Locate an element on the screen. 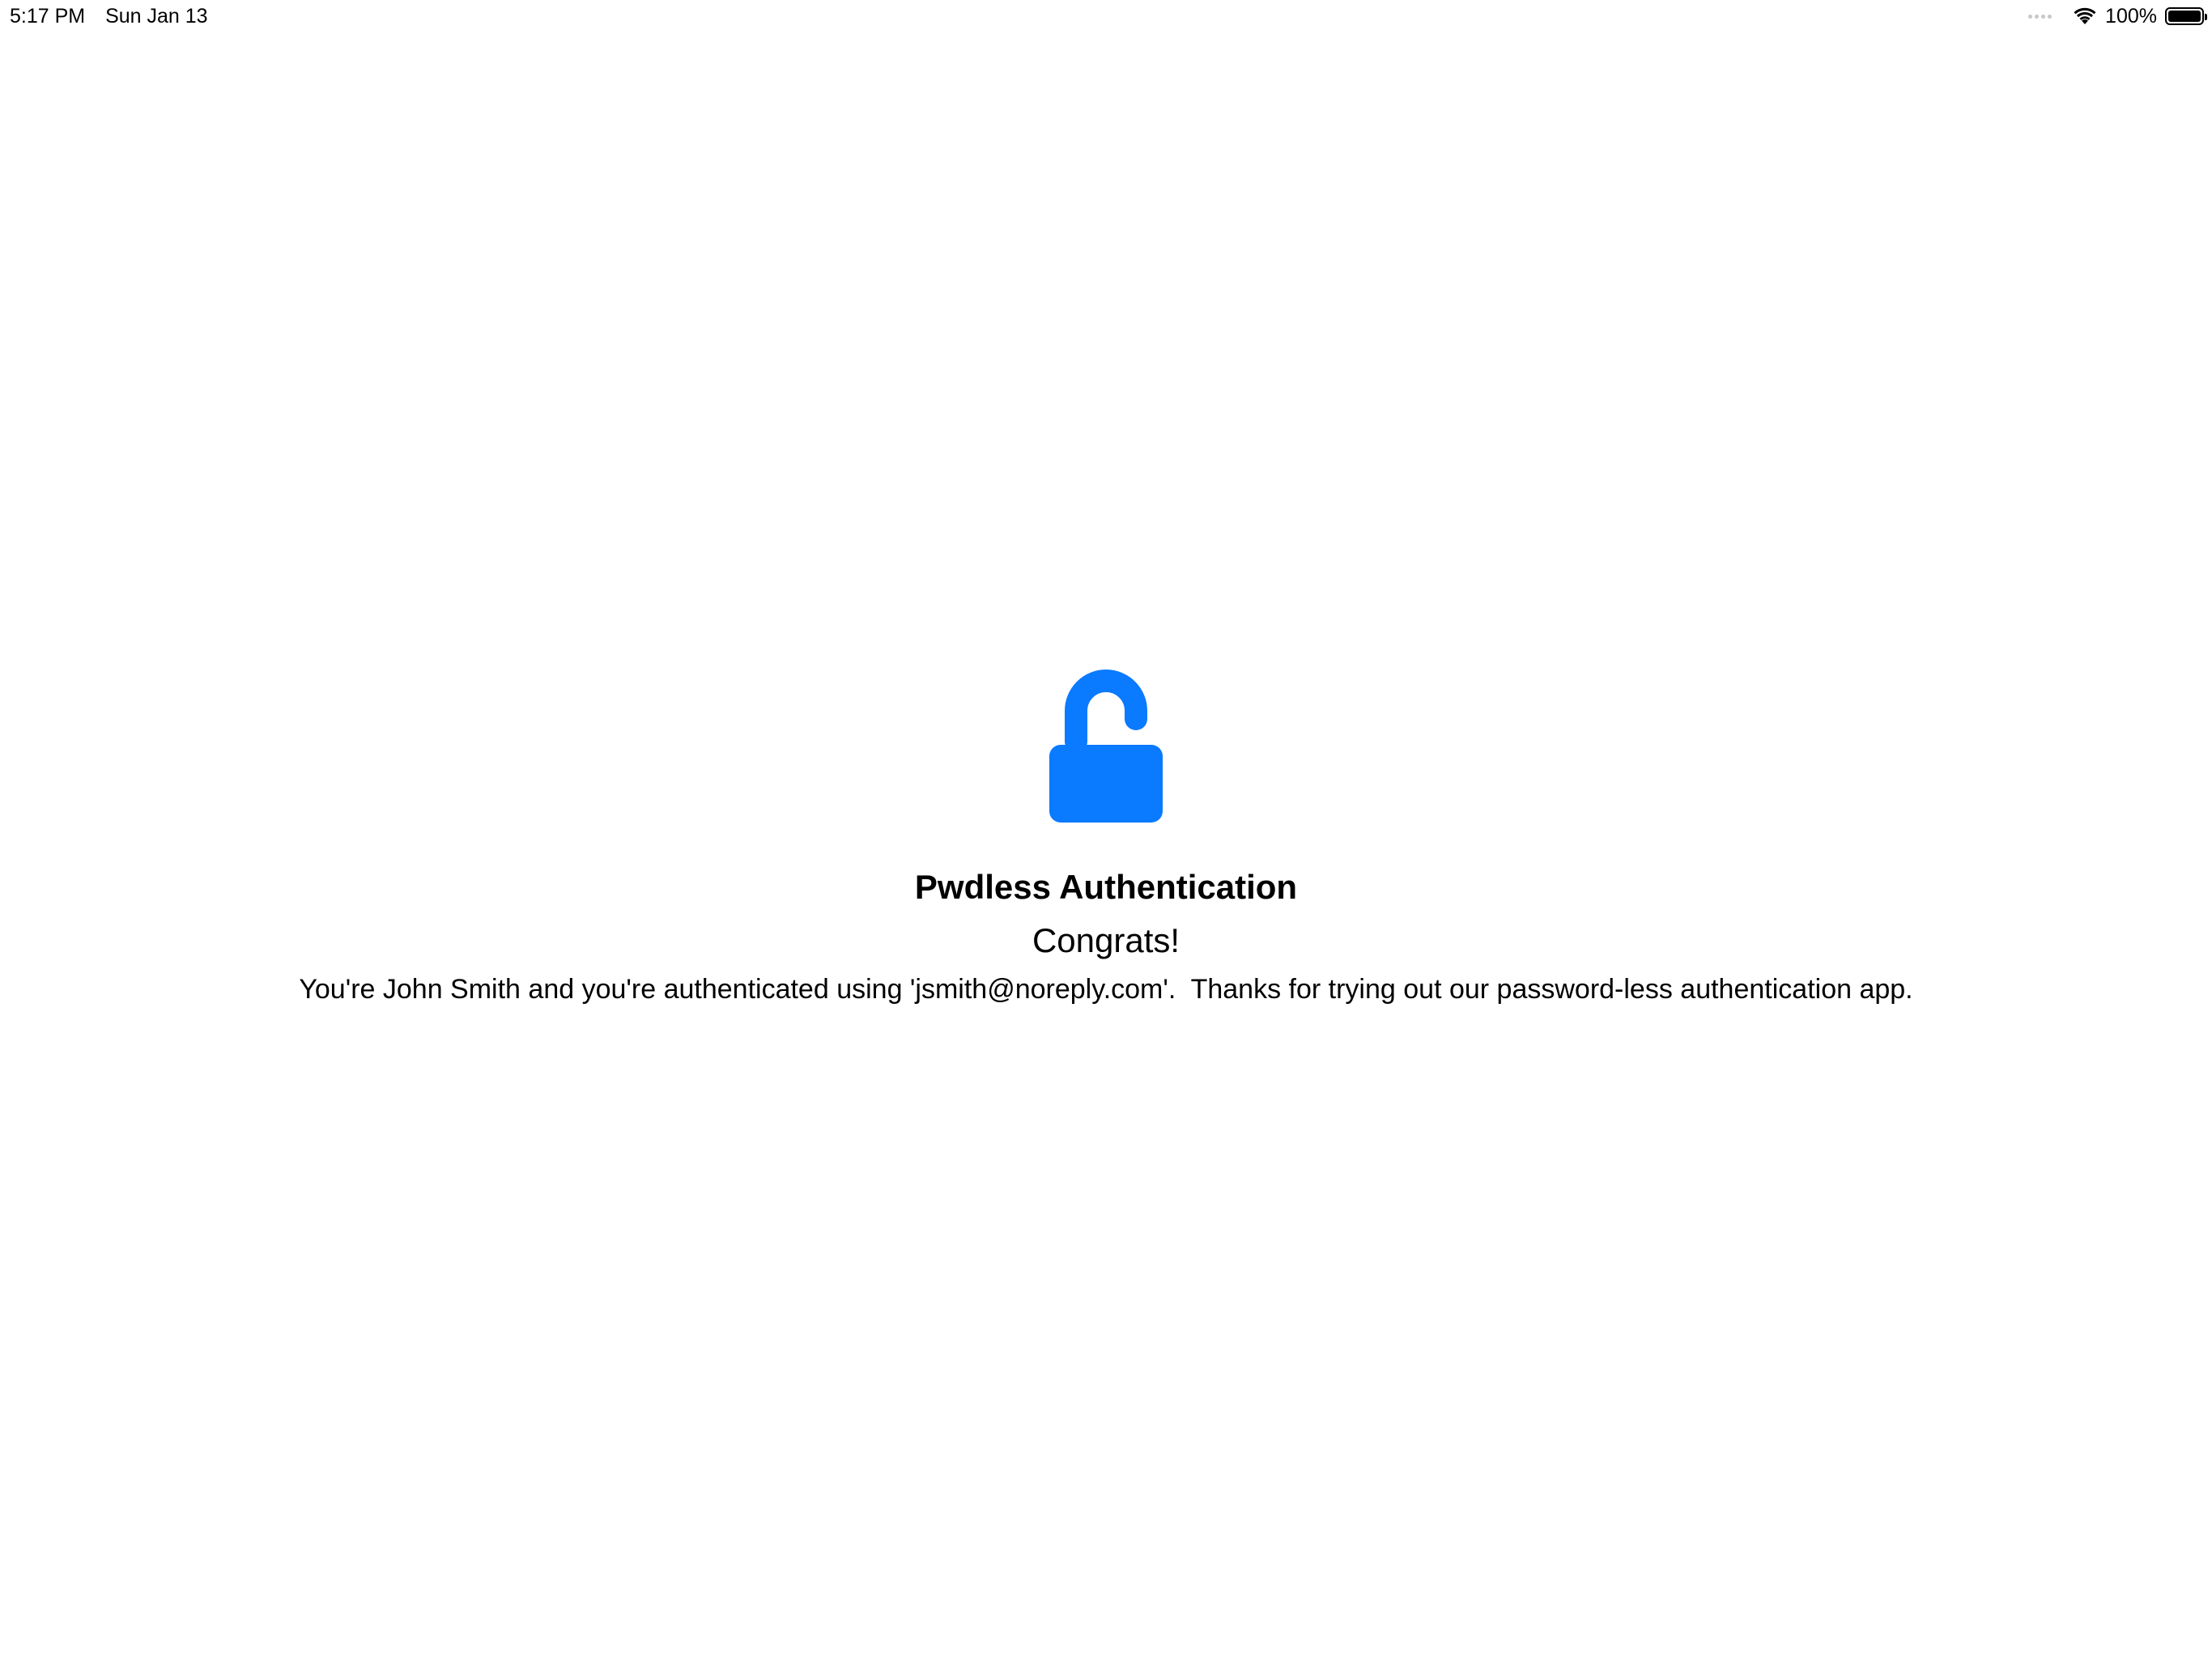  cellular-signal-icon is located at coordinates (2040, 16).